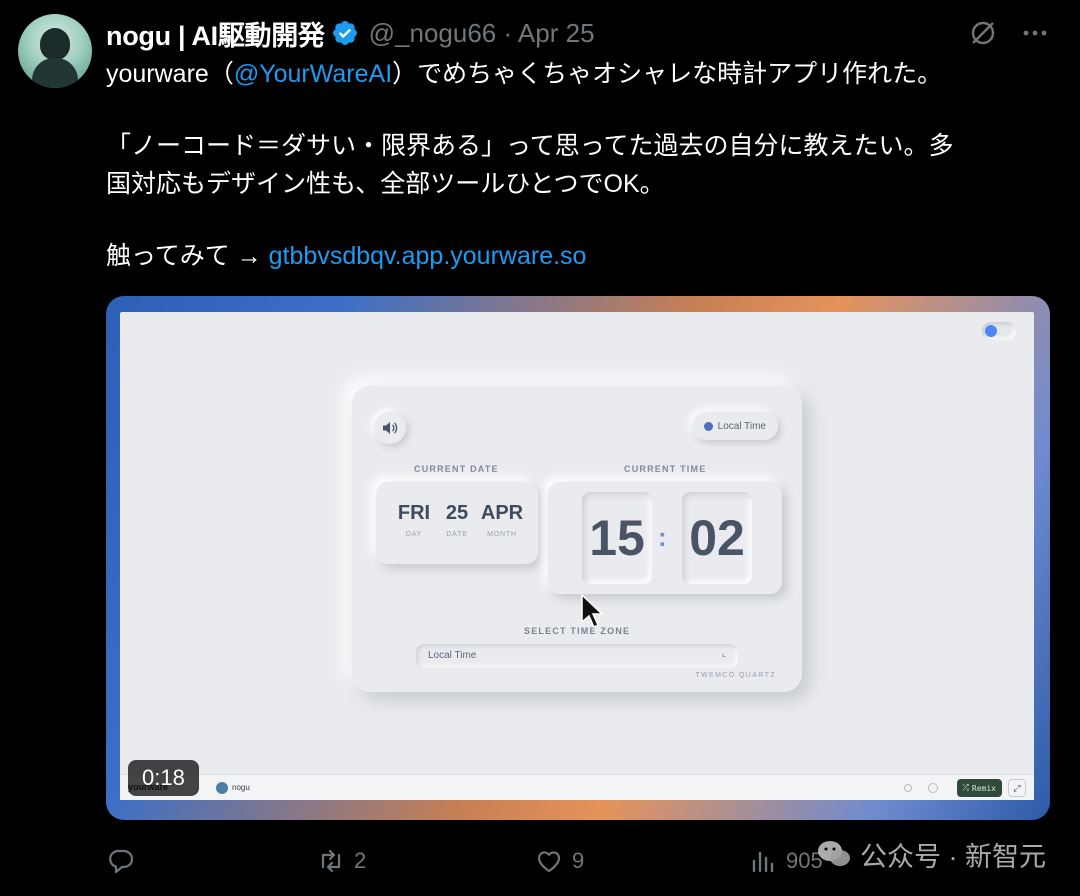 This screenshot has height=896, width=1080. Describe the element at coordinates (953, 856) in the screenshot. I see `watermark-text: 公众号 · 新智元` at that location.